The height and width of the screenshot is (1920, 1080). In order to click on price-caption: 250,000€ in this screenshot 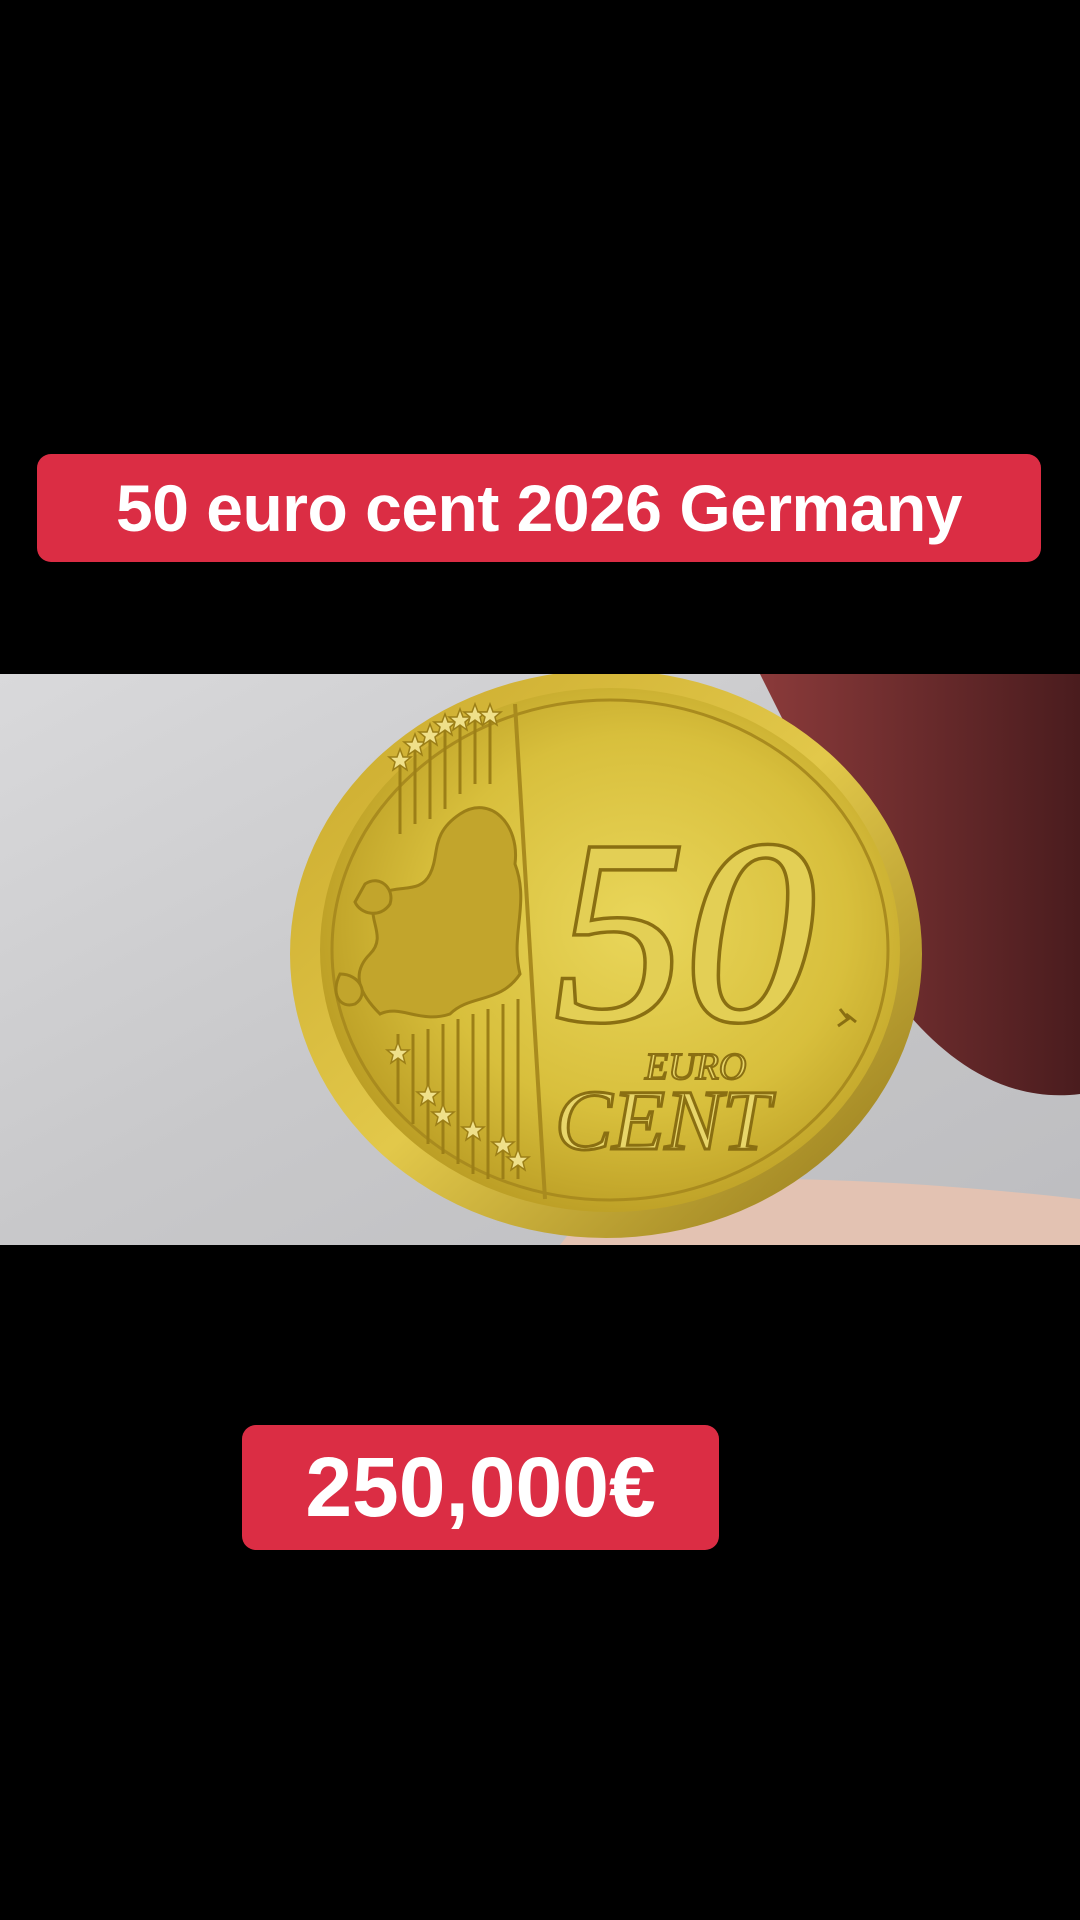, I will do `click(480, 1487)`.